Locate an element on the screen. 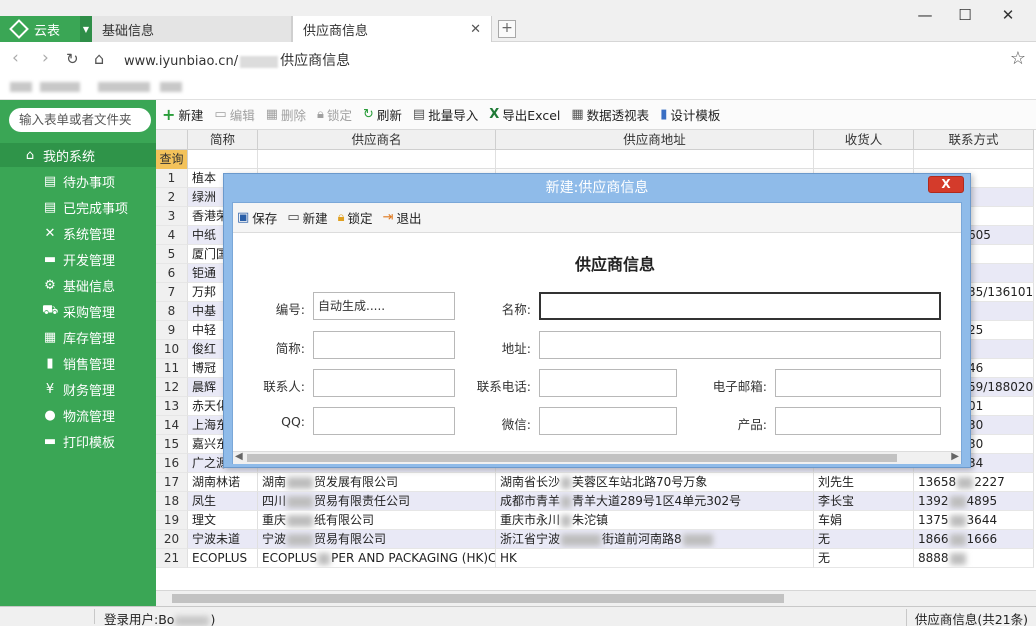 The height and width of the screenshot is (626, 1036). column-header-short-name: 简称 is located at coordinates (223, 140).